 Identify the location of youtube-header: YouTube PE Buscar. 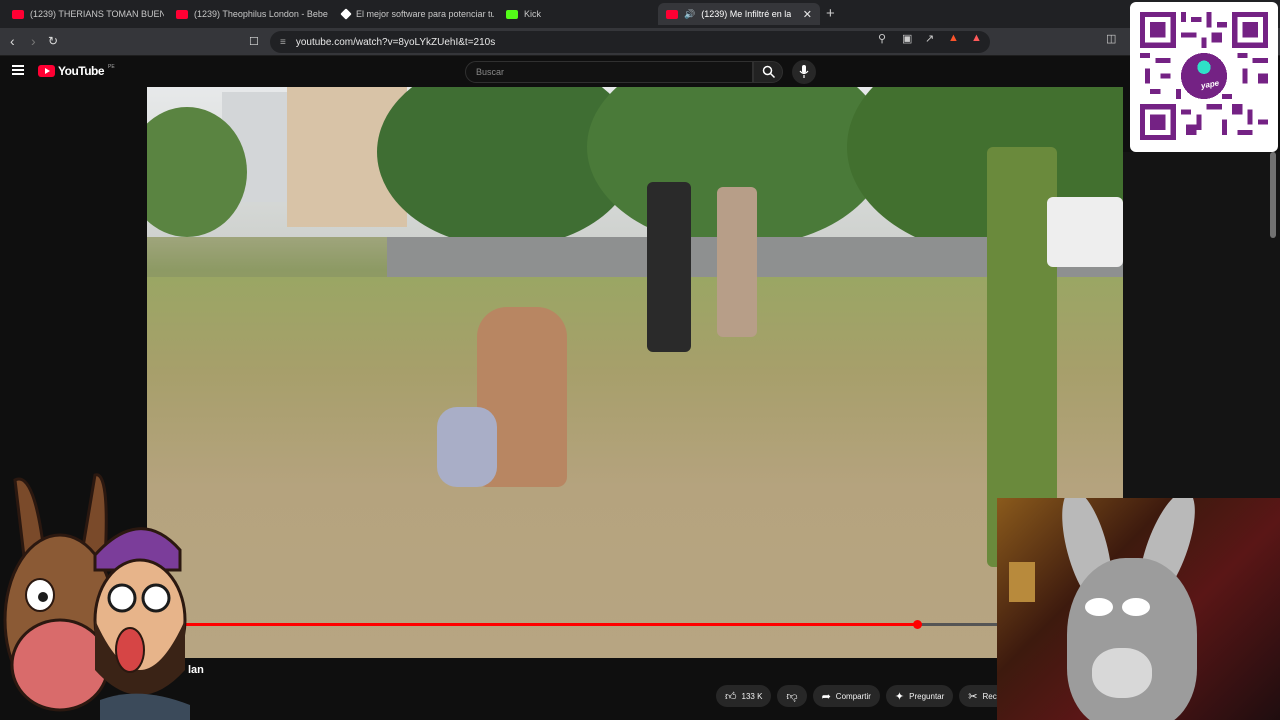
(640, 72).